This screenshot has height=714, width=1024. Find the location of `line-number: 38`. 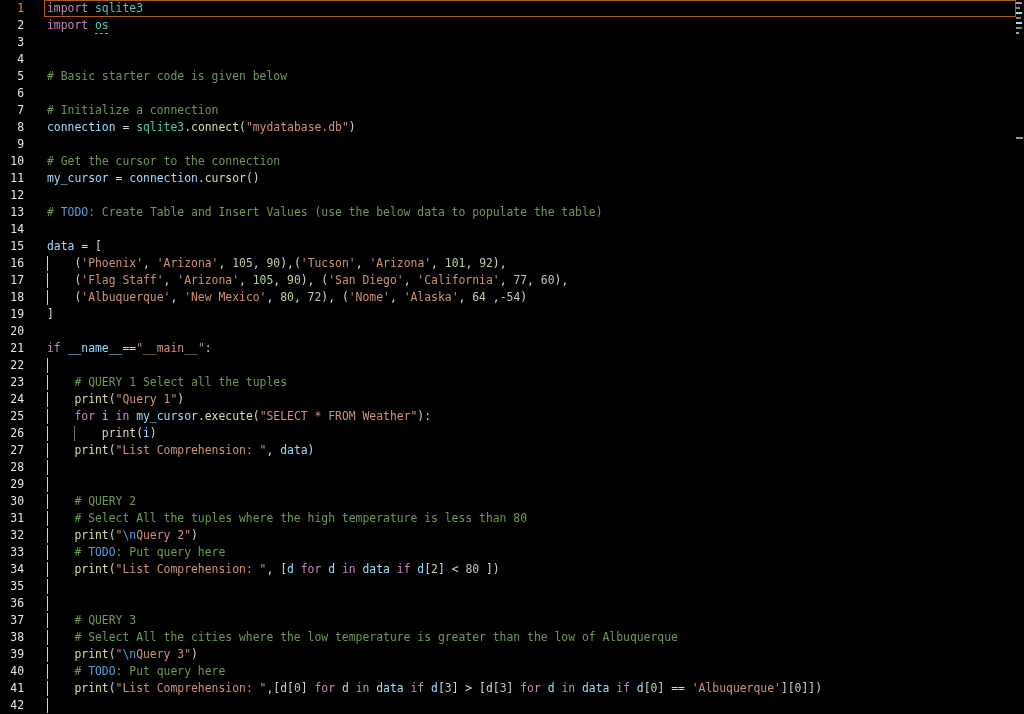

line-number: 38 is located at coordinates (16, 637).